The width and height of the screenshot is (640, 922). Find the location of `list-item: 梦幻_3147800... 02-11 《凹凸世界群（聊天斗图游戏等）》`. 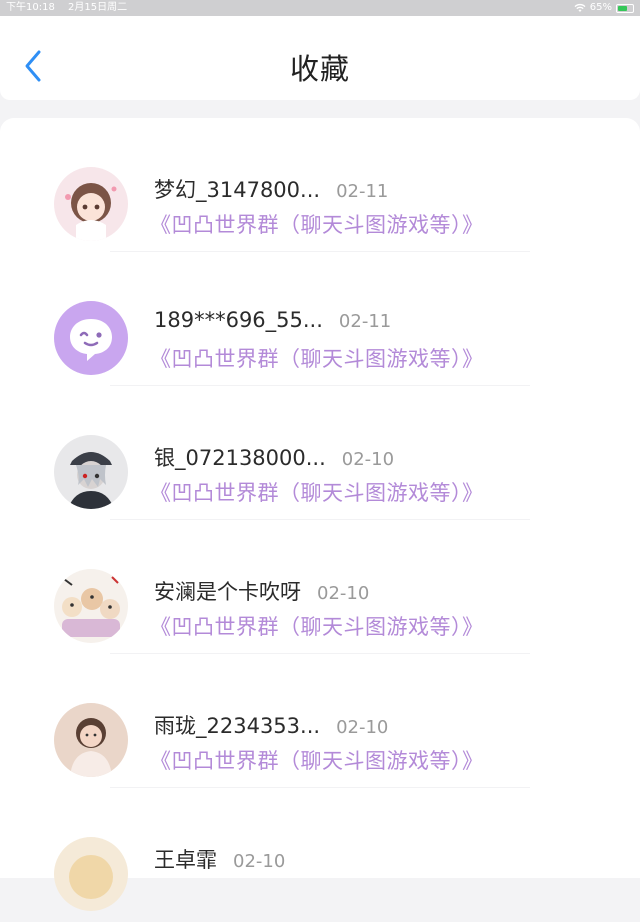

list-item: 梦幻_3147800... 02-11 《凹凸世界群（聊天斗图游戏等）》 is located at coordinates (320, 185).